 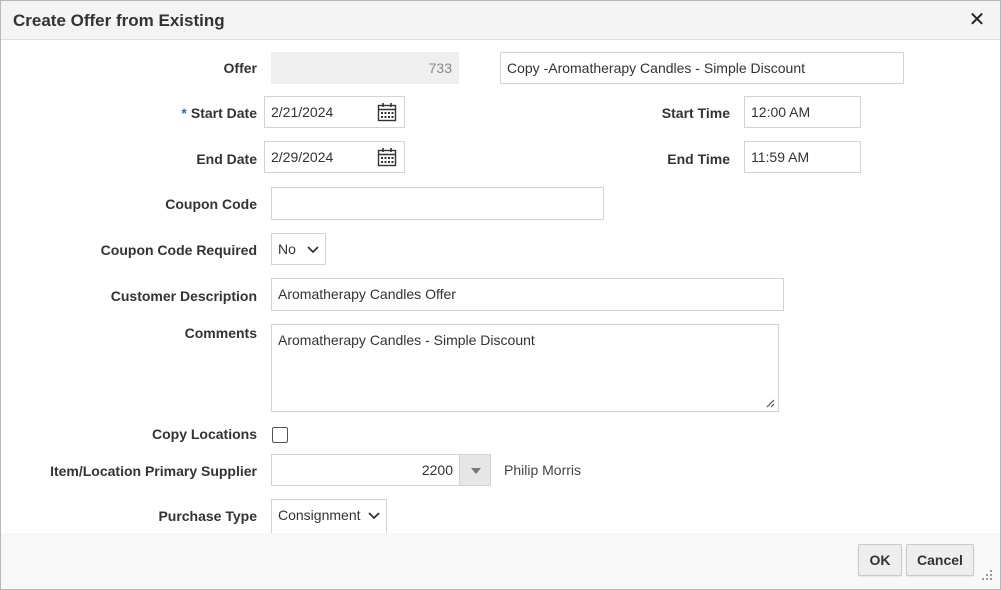 I want to click on coupon-code-label: Coupon Code, so click(x=211, y=204).